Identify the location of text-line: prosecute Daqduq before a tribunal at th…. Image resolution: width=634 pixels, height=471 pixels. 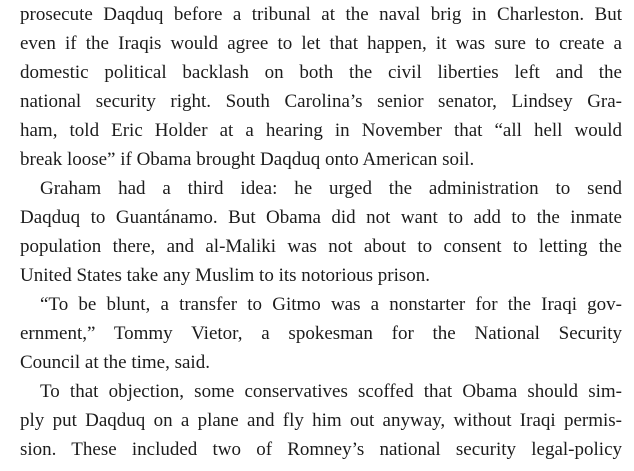
(321, 14).